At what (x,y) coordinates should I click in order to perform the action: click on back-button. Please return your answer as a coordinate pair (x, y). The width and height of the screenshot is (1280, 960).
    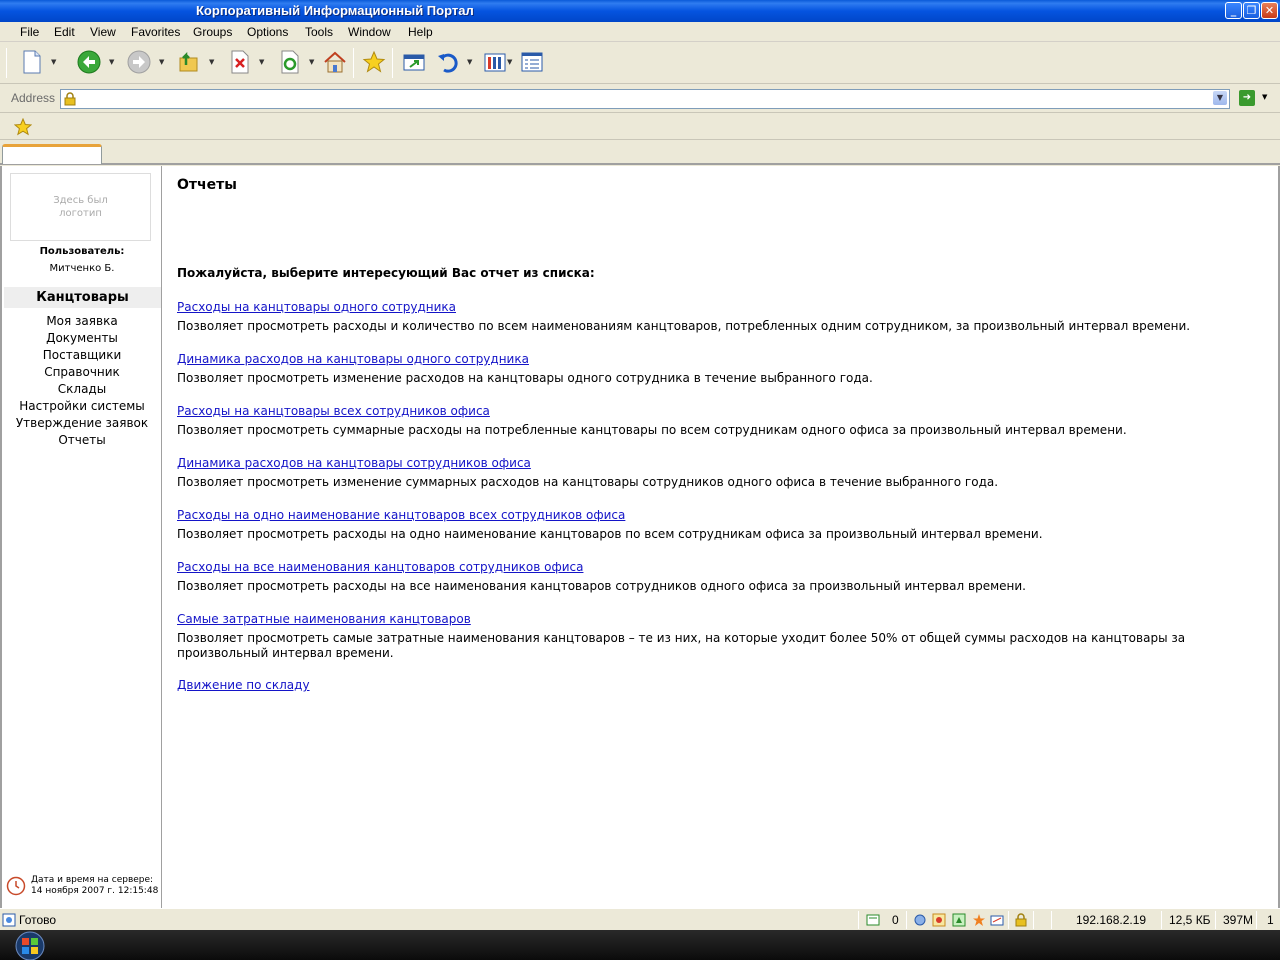
    Looking at the image, I should click on (89, 62).